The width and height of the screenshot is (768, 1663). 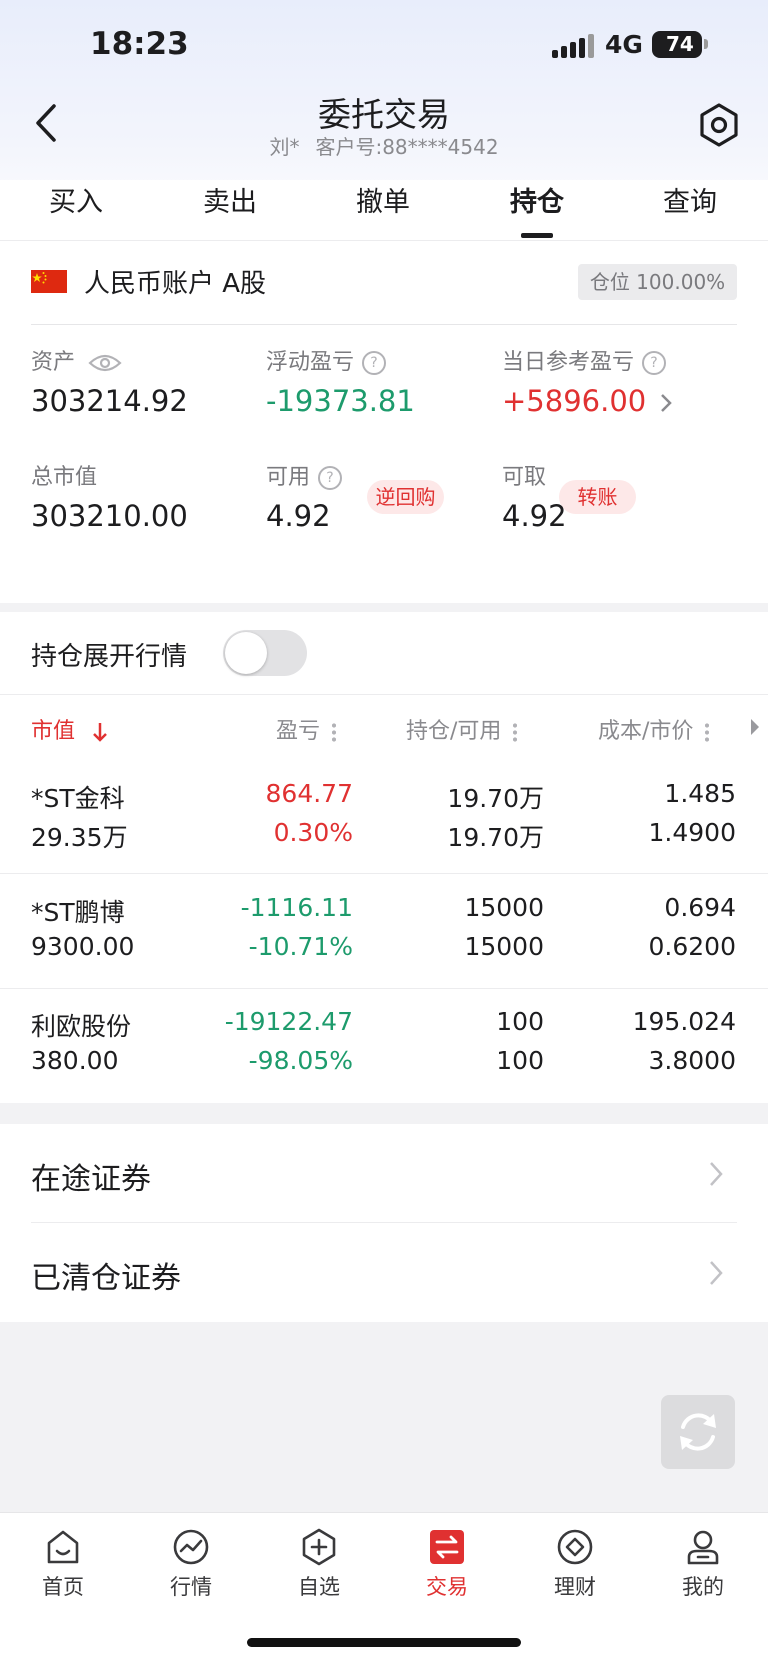 I want to click on stock-market-value: 9300.00, so click(x=83, y=946).